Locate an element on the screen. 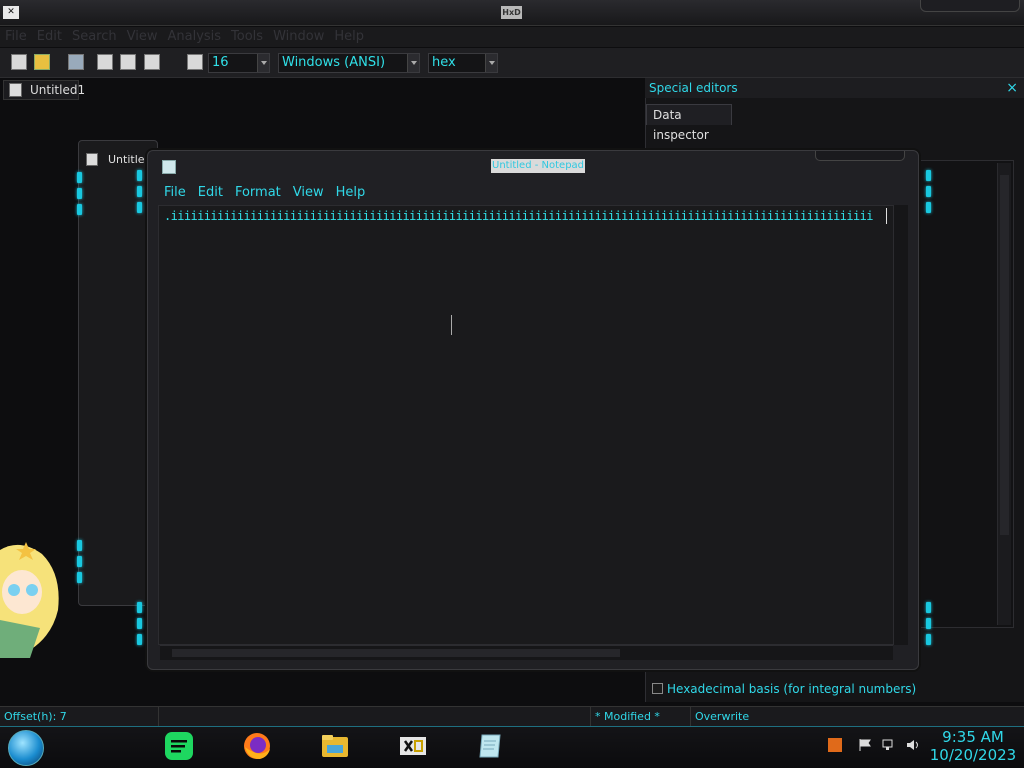 This screenshot has height=768, width=1024. notepad-caption-buttons is located at coordinates (860, 156).